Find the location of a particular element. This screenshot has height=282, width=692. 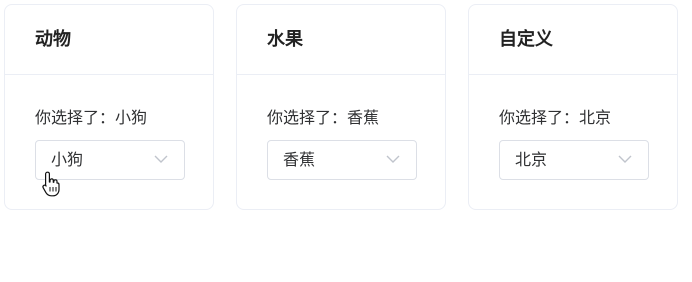

selection-result: 你选择了：香蕉 is located at coordinates (341, 118).